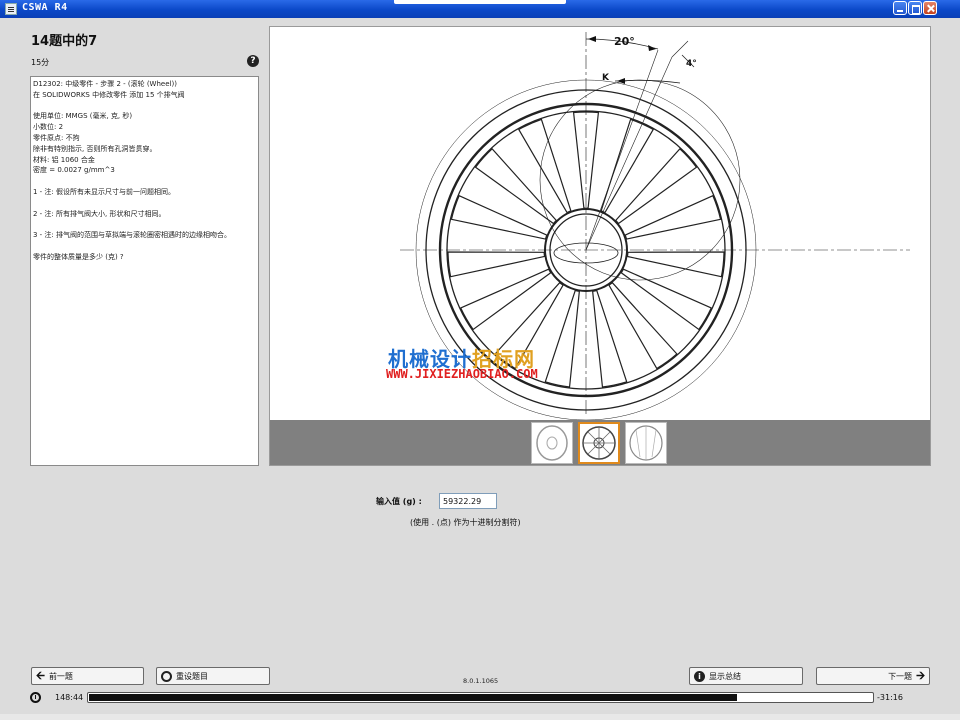 This screenshot has width=960, height=720. Describe the element at coordinates (468, 501) in the screenshot. I see `answer-input` at that location.